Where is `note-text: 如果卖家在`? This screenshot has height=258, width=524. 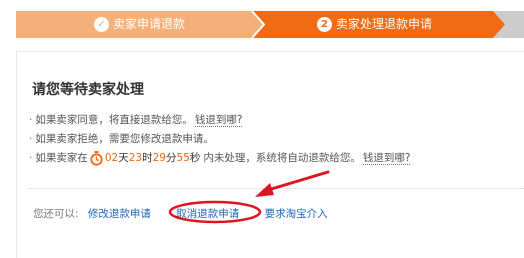
note-text: 如果卖家在 is located at coordinates (61, 158).